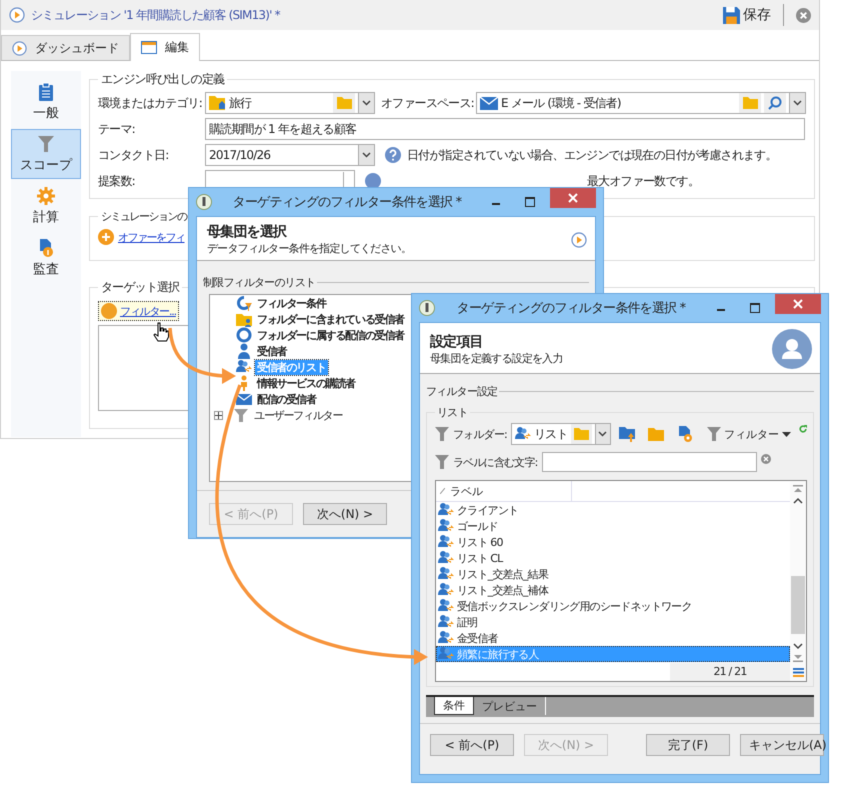  What do you see at coordinates (46, 258) in the screenshot?
I see `sidebar-item: 監査` at bounding box center [46, 258].